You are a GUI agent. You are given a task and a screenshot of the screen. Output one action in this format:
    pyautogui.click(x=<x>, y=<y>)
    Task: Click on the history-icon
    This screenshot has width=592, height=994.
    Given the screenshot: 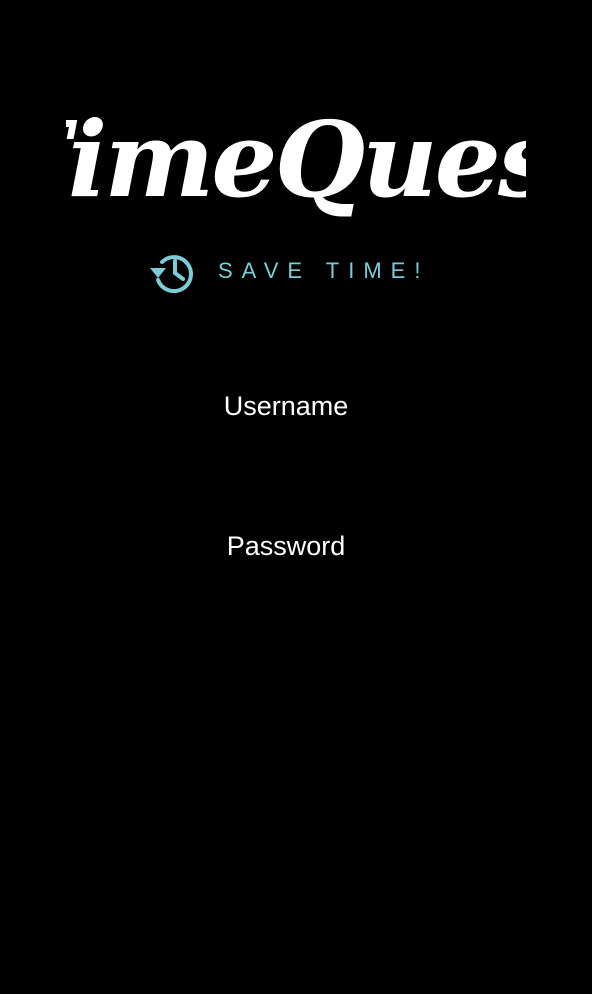 What is the action you would take?
    pyautogui.click(x=171, y=274)
    